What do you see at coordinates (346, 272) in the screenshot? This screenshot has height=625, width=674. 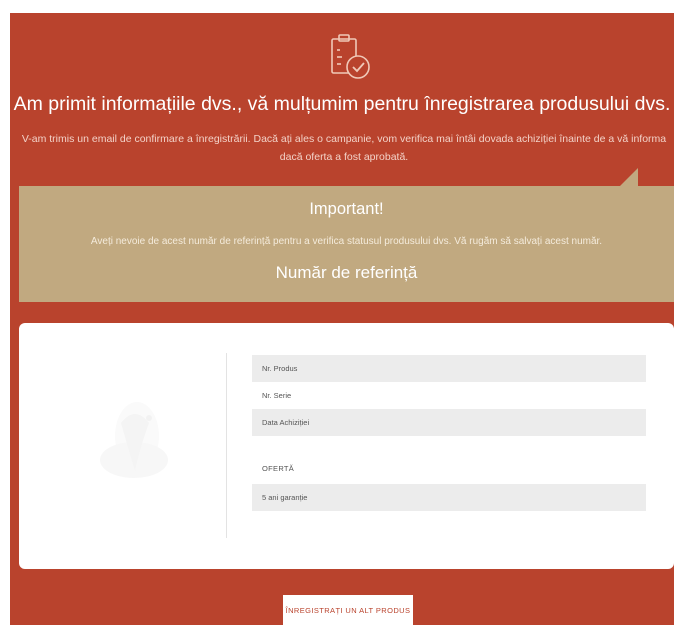 I see `reference-number-label: Număr de referință` at bounding box center [346, 272].